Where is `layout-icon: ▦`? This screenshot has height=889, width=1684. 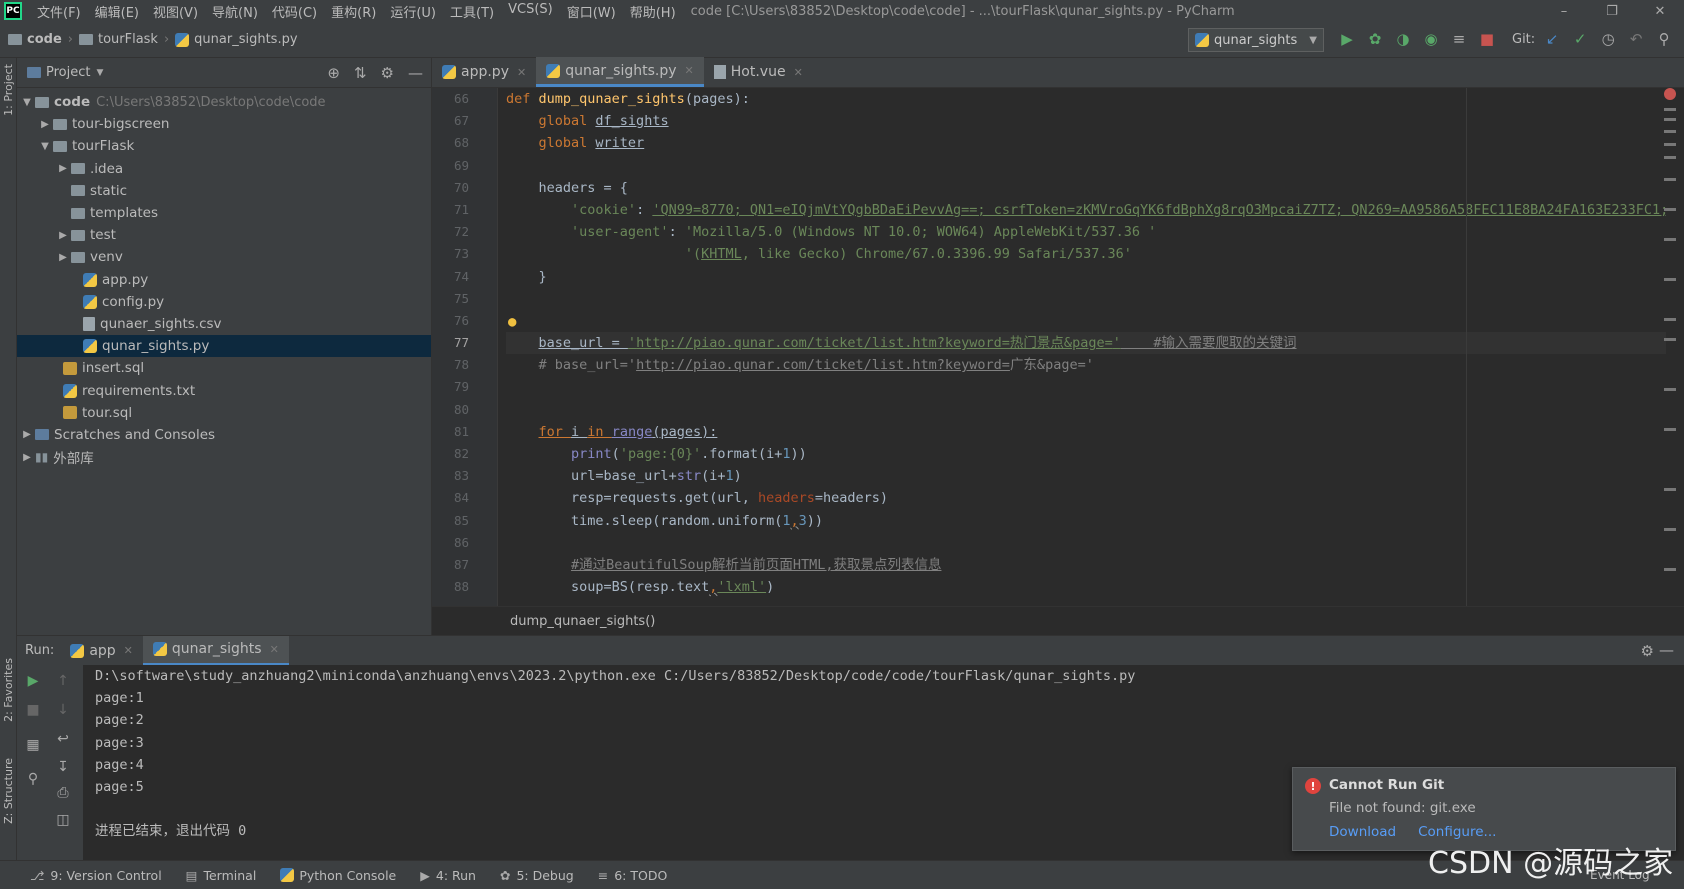
layout-icon: ▦ is located at coordinates (33, 745).